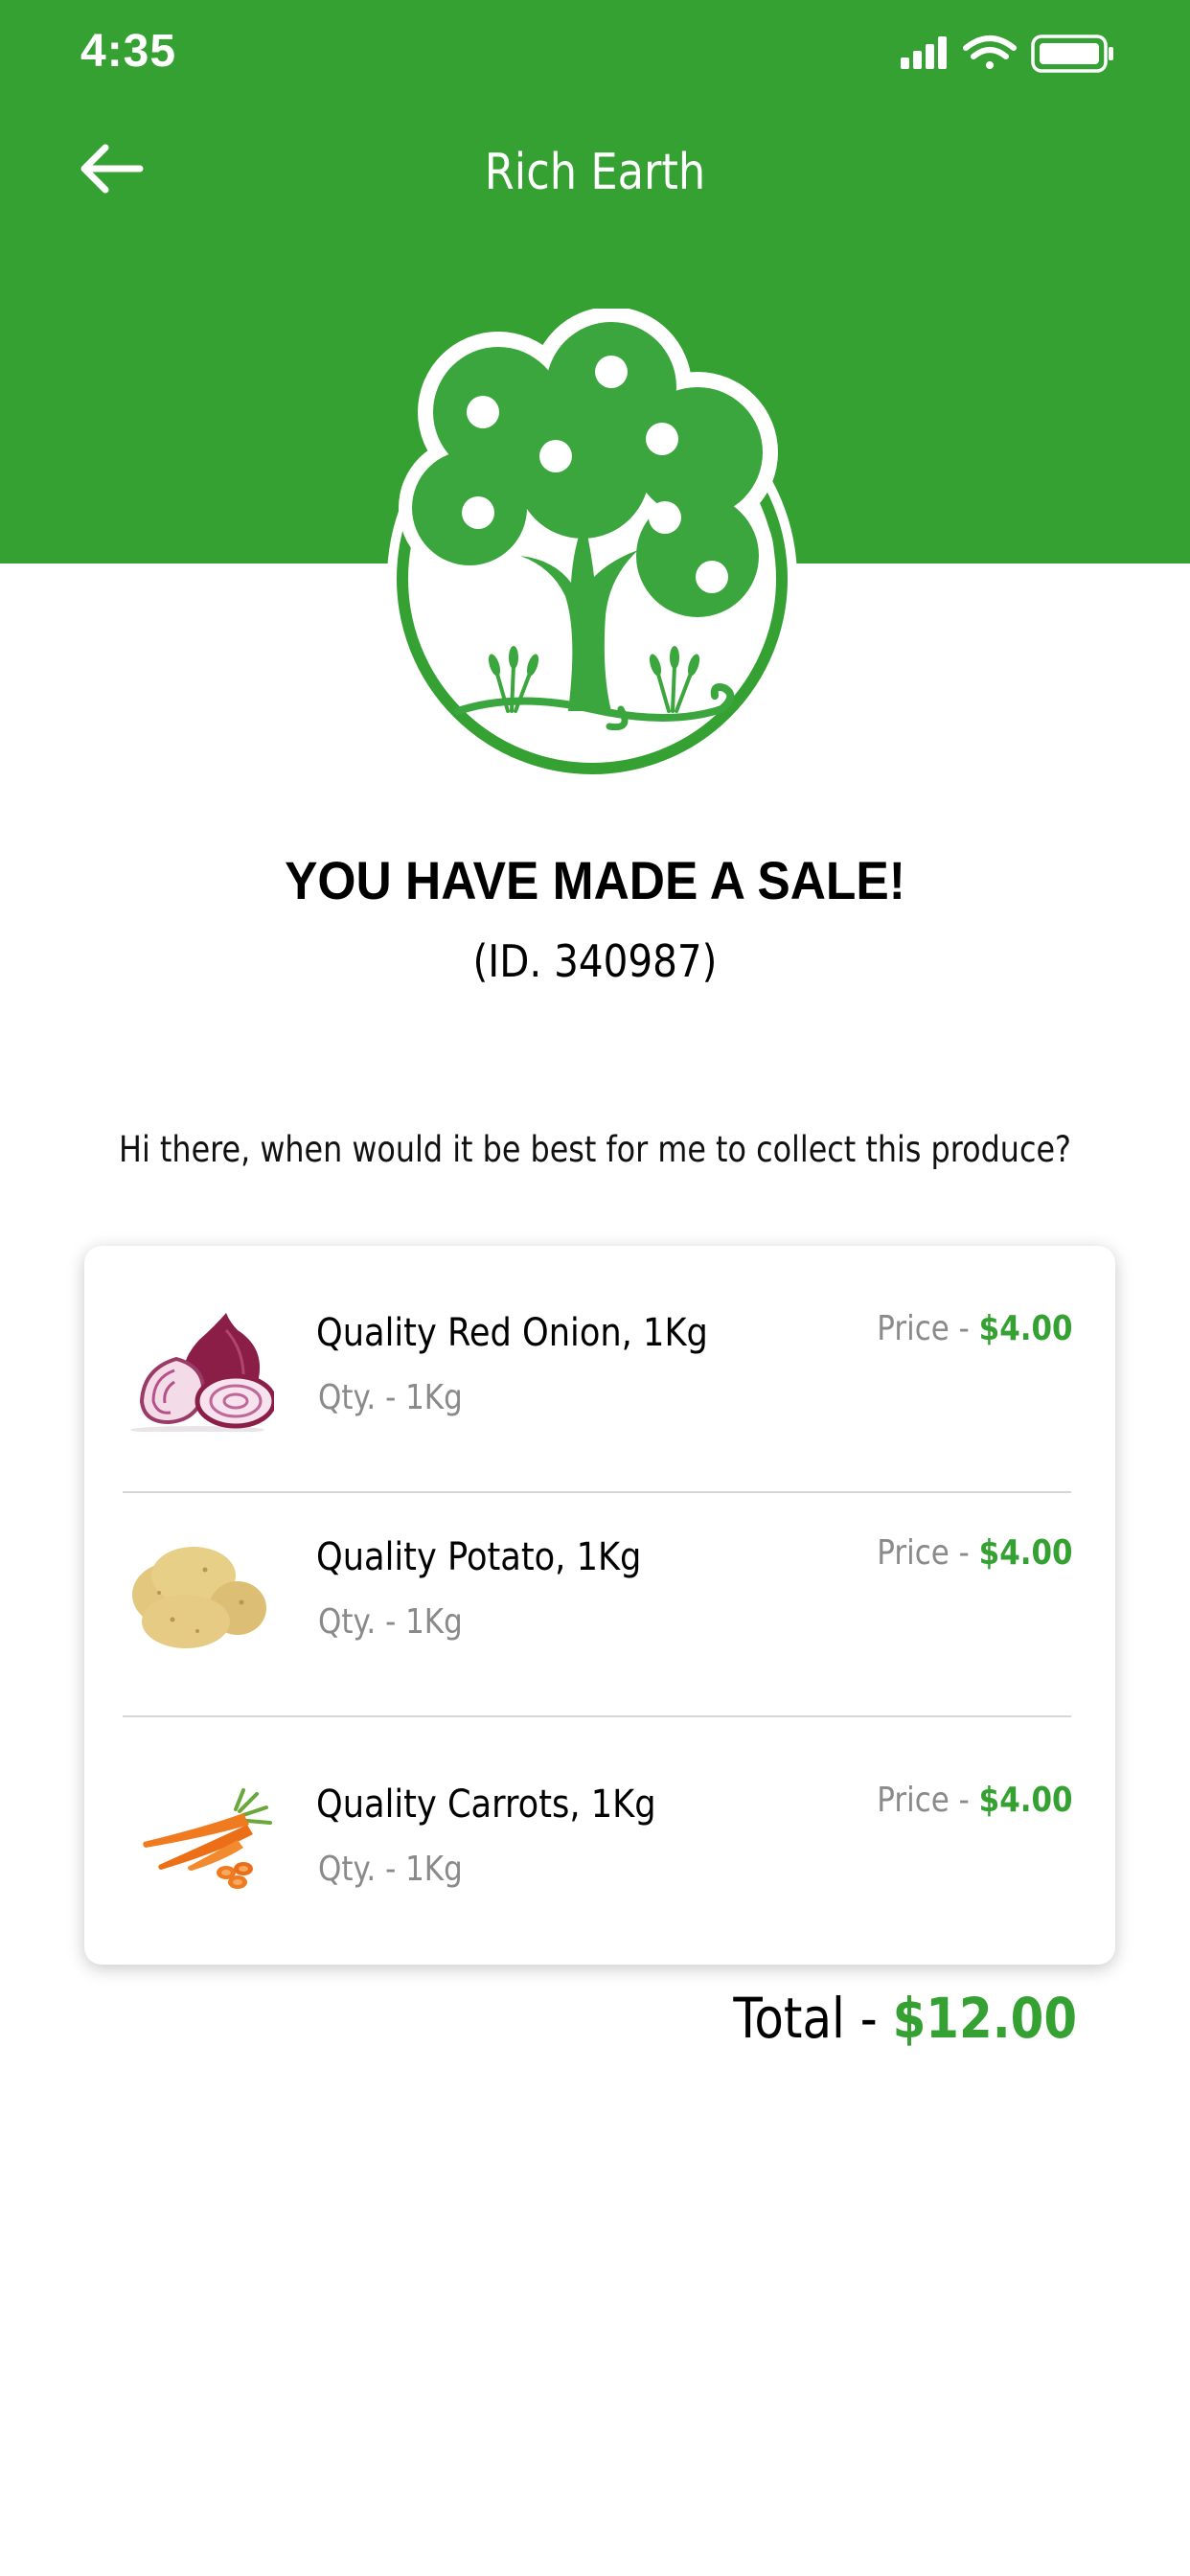 The image size is (1190, 2576). Describe the element at coordinates (595, 172) in the screenshot. I see `page-title: Rich Earth` at that location.